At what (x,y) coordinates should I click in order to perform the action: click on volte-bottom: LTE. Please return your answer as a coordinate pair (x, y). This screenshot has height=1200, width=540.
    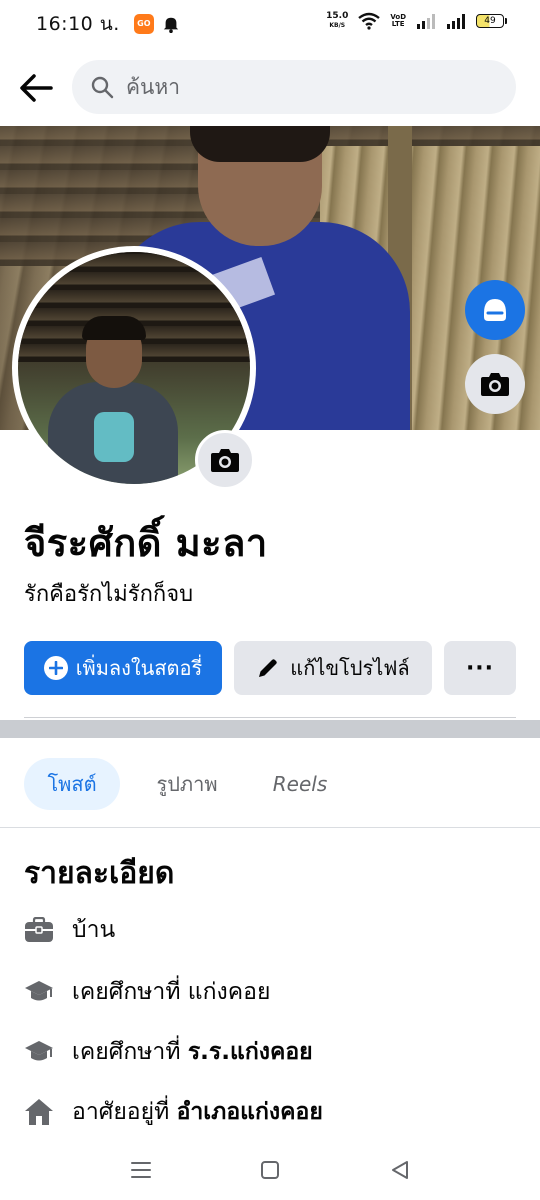
    Looking at the image, I should click on (398, 24).